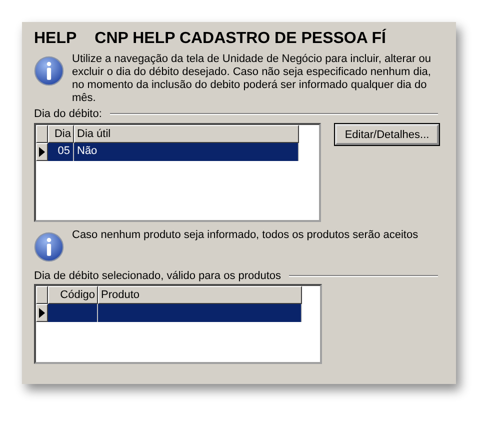  What do you see at coordinates (73, 295) in the screenshot?
I see `column-header: Código` at bounding box center [73, 295].